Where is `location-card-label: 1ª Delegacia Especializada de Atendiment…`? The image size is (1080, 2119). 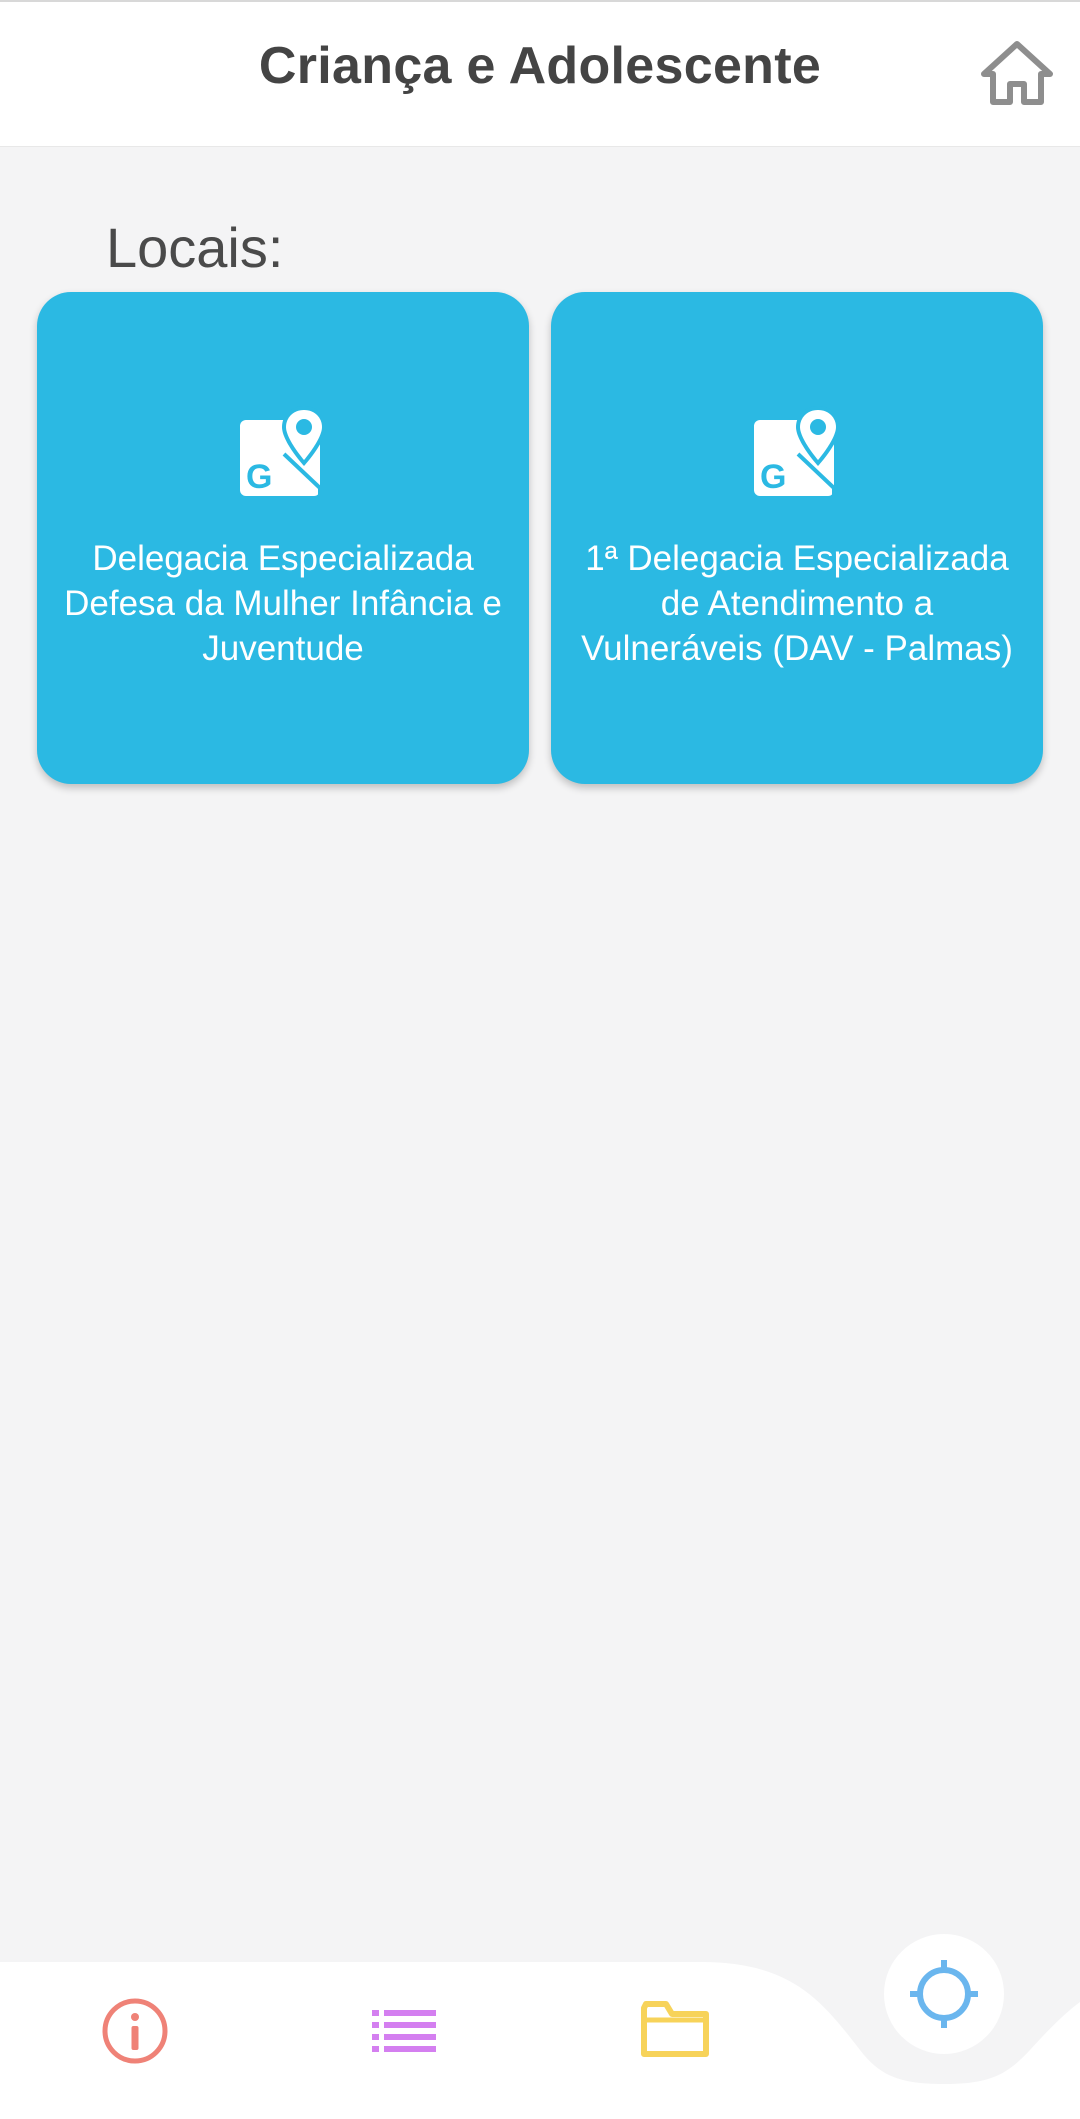 location-card-label: 1ª Delegacia Especializada de Atendiment… is located at coordinates (797, 603).